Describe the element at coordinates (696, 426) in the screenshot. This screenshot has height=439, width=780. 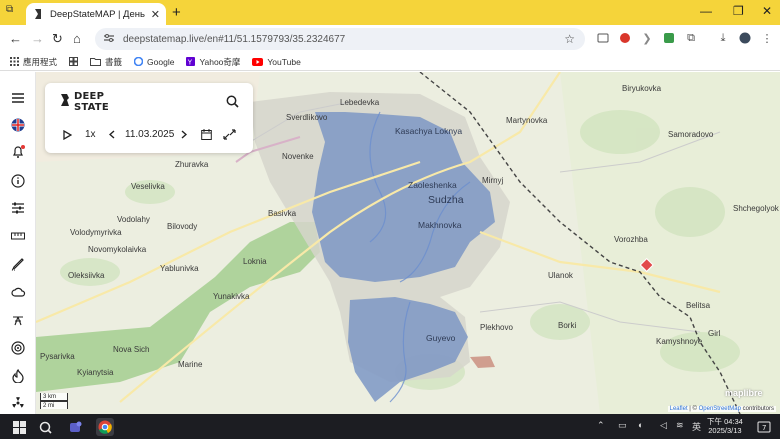
I see `input-language: 英` at that location.